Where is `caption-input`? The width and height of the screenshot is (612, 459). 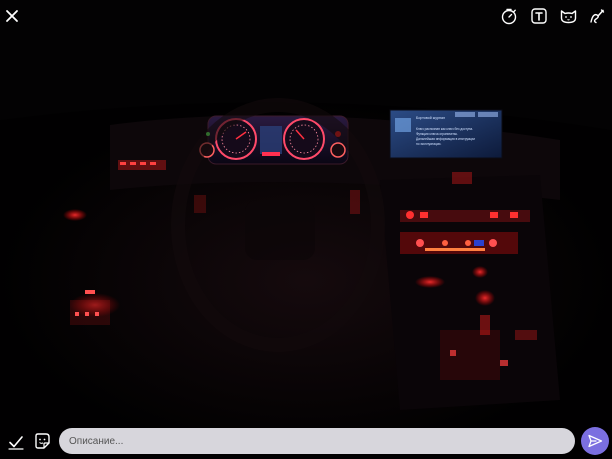 caption-input is located at coordinates (317, 441).